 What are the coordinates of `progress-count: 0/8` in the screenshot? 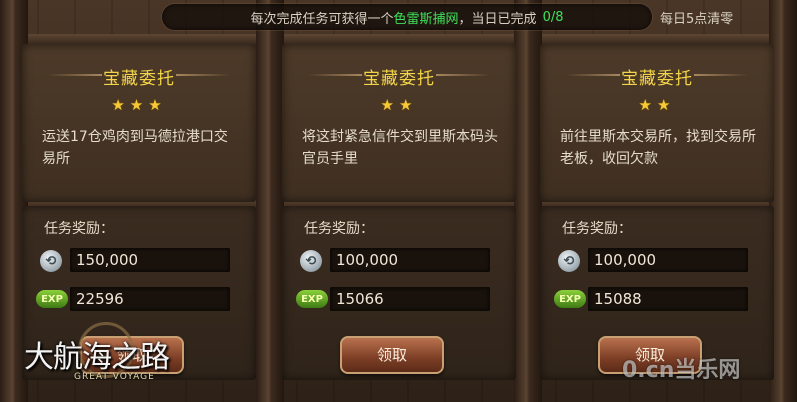 It's located at (553, 17).